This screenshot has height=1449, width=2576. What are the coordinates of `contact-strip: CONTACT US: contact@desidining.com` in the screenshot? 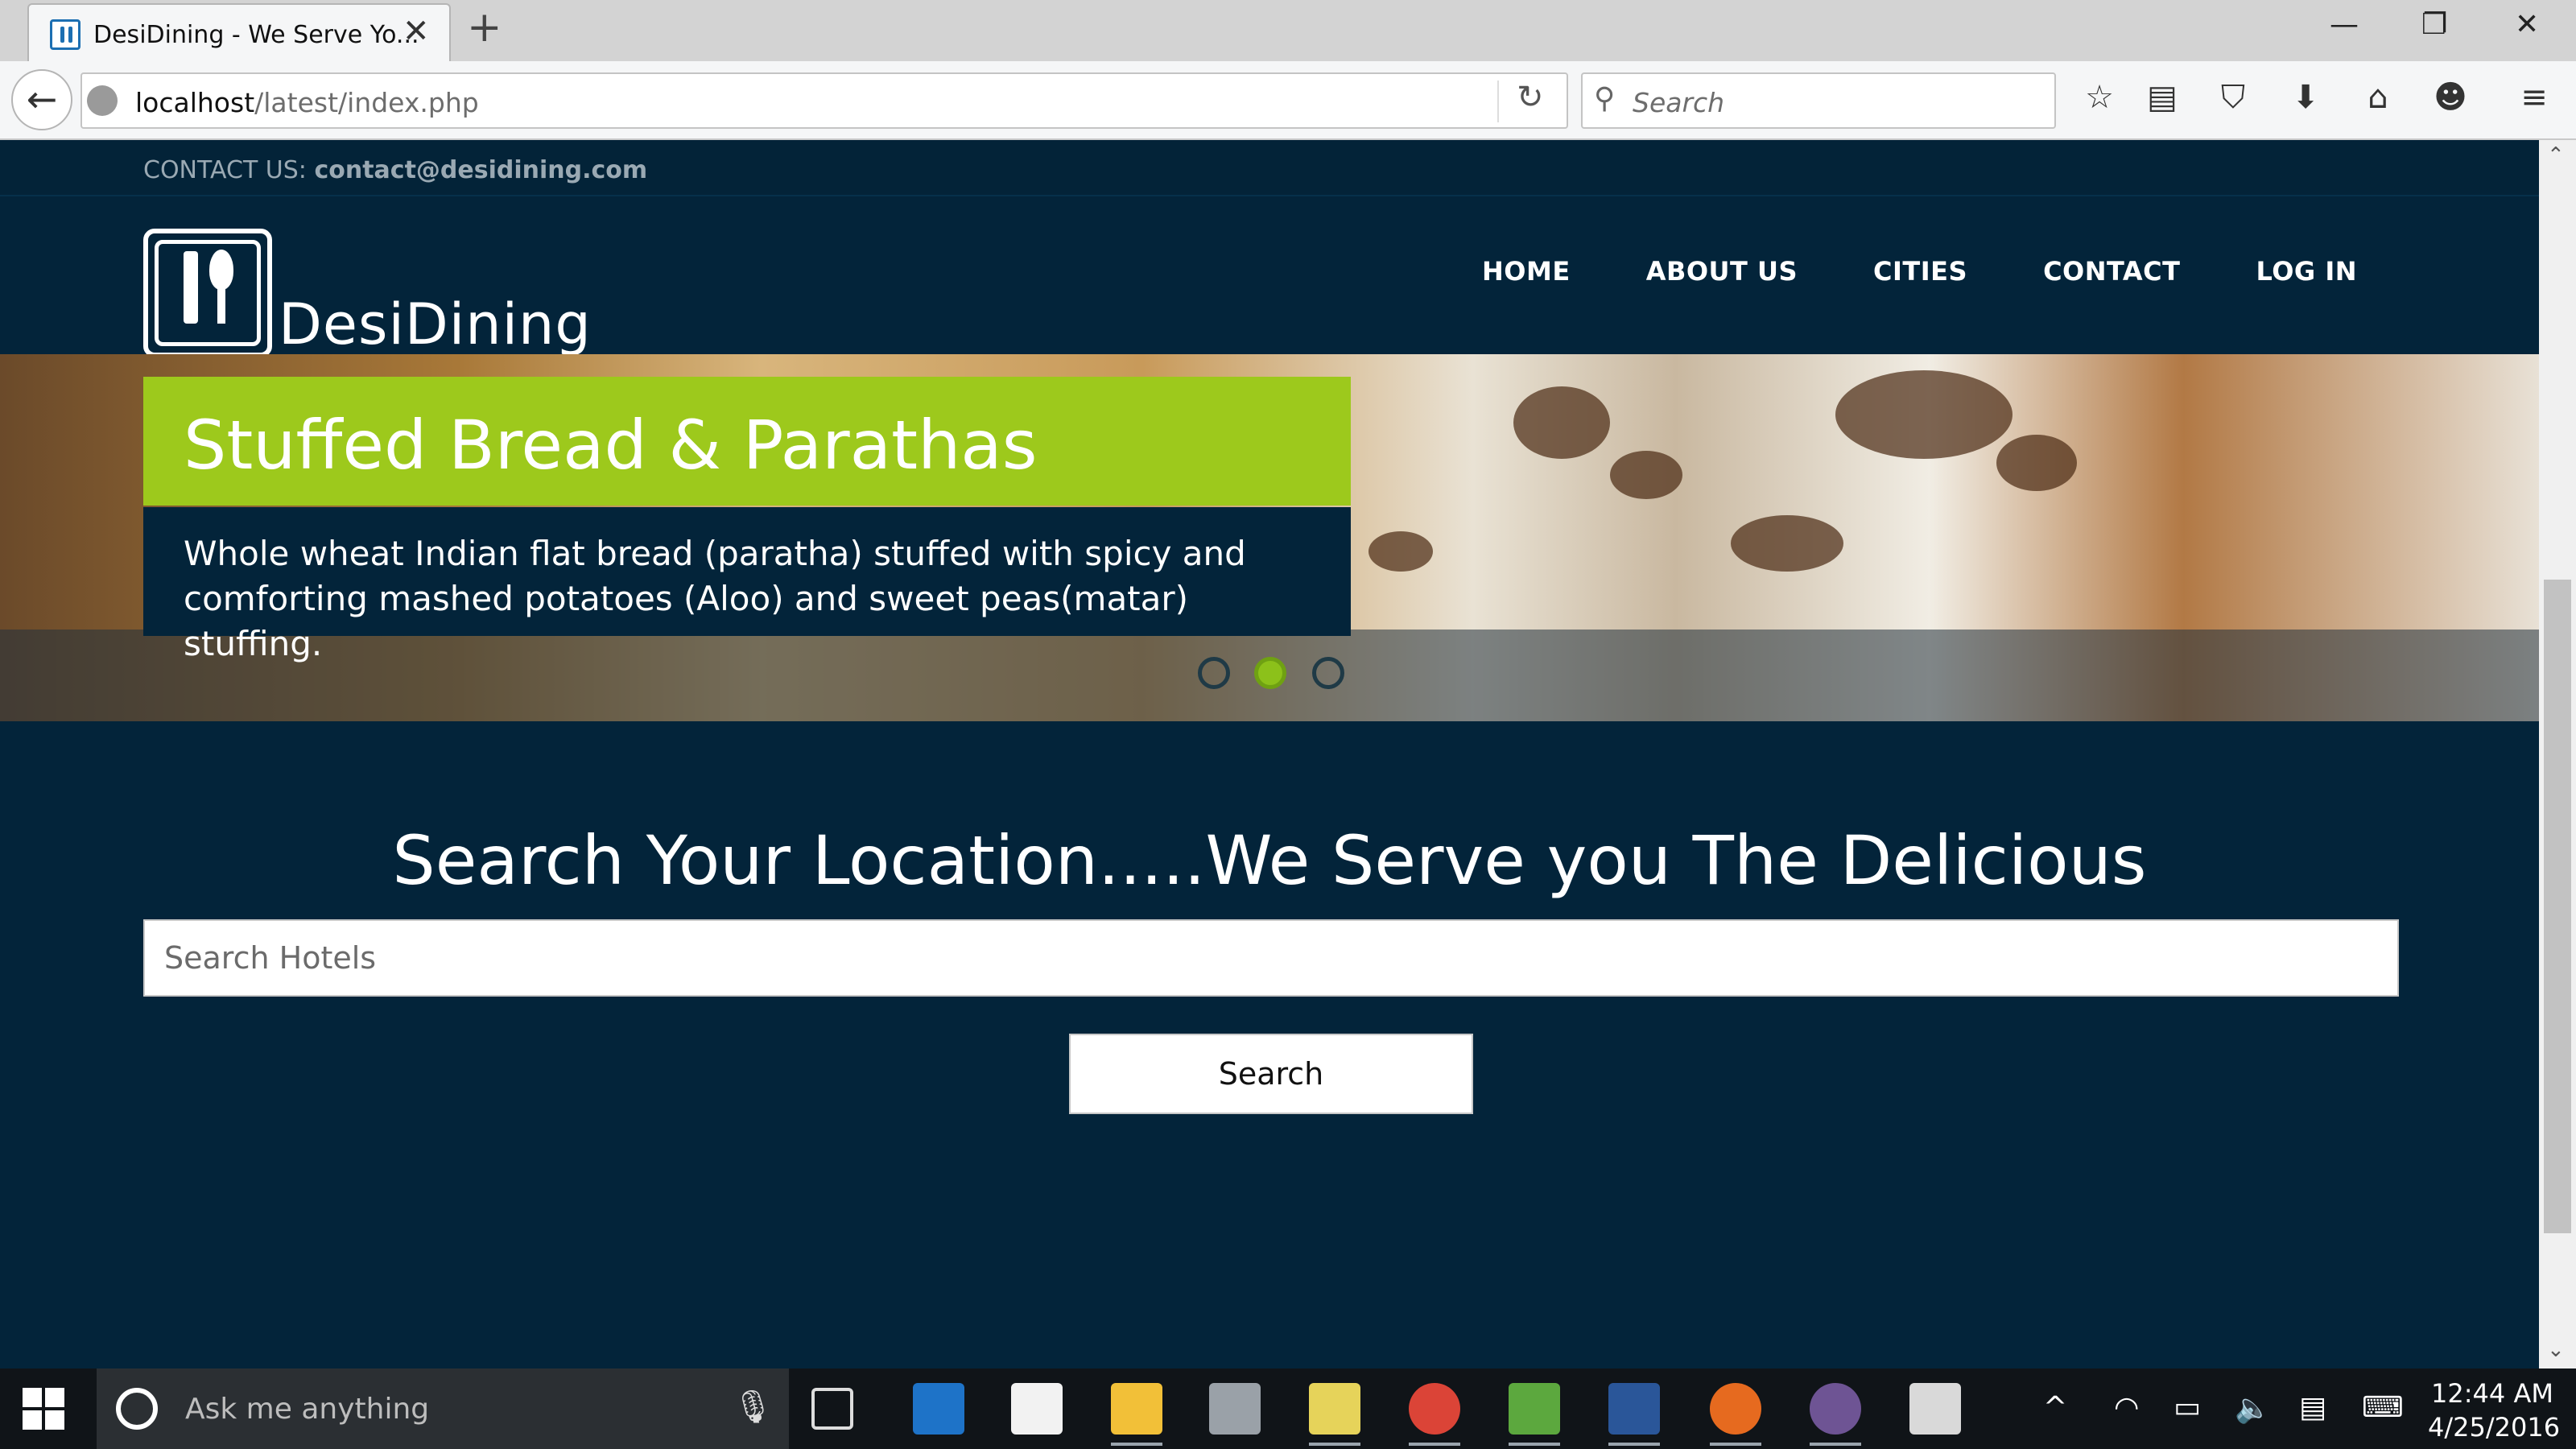 It's located at (1269, 168).